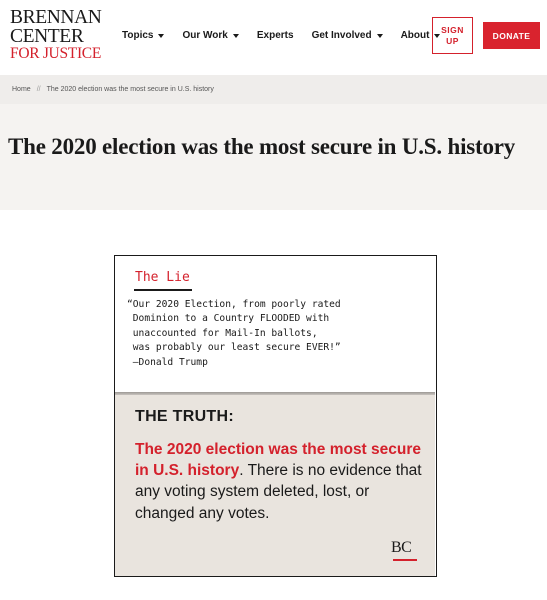  I want to click on sign-up-button: SIGN UP, so click(452, 35).